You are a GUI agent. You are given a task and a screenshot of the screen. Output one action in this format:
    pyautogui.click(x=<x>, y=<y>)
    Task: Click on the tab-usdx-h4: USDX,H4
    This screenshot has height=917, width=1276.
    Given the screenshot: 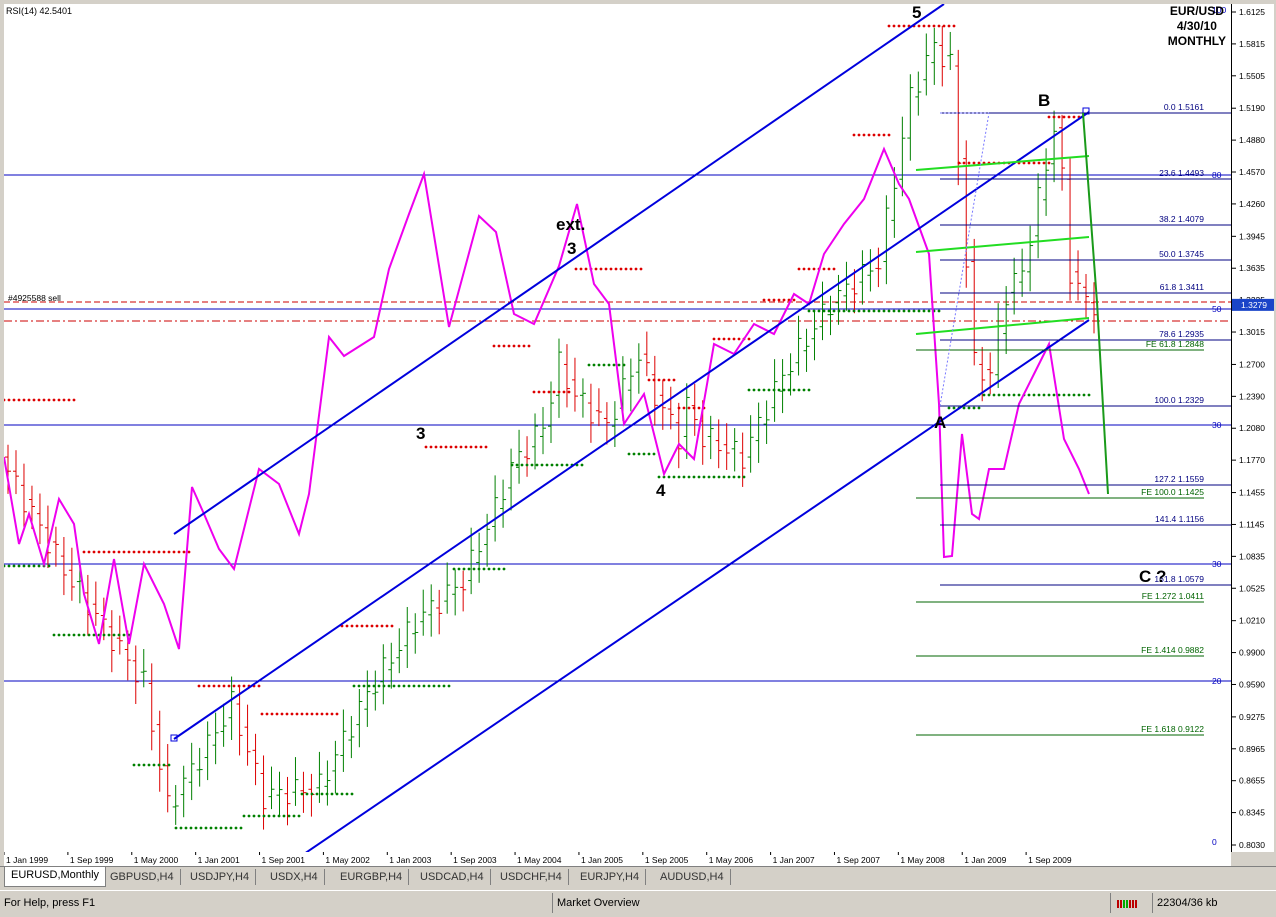 What is the action you would take?
    pyautogui.click(x=294, y=877)
    